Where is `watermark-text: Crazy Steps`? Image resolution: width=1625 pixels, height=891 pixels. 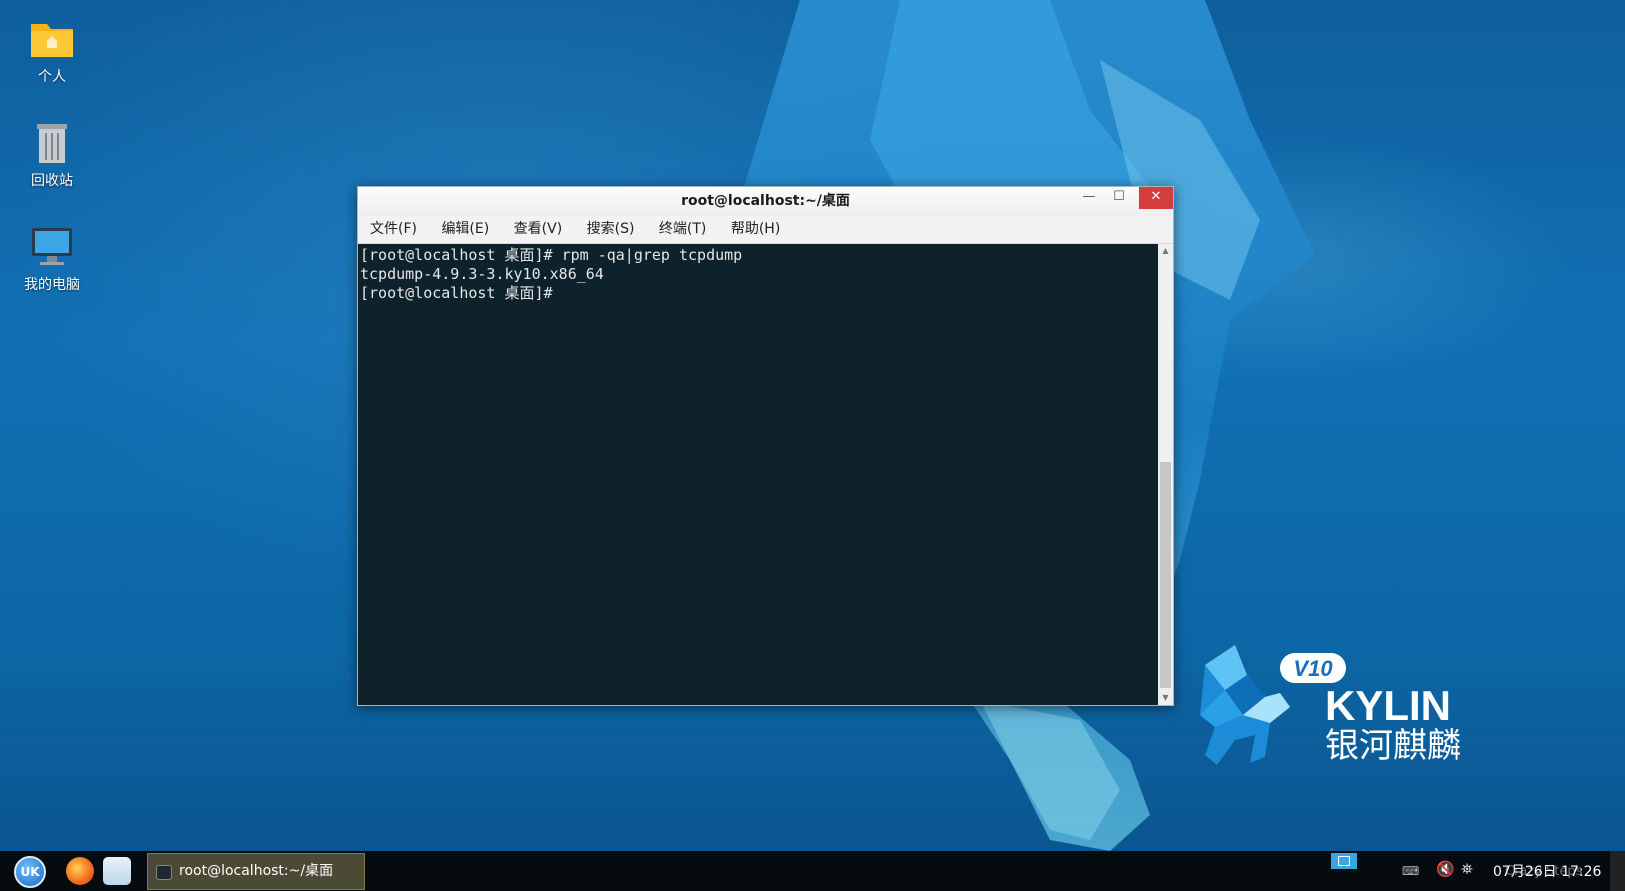 watermark-text: Crazy Steps is located at coordinates (1544, 871).